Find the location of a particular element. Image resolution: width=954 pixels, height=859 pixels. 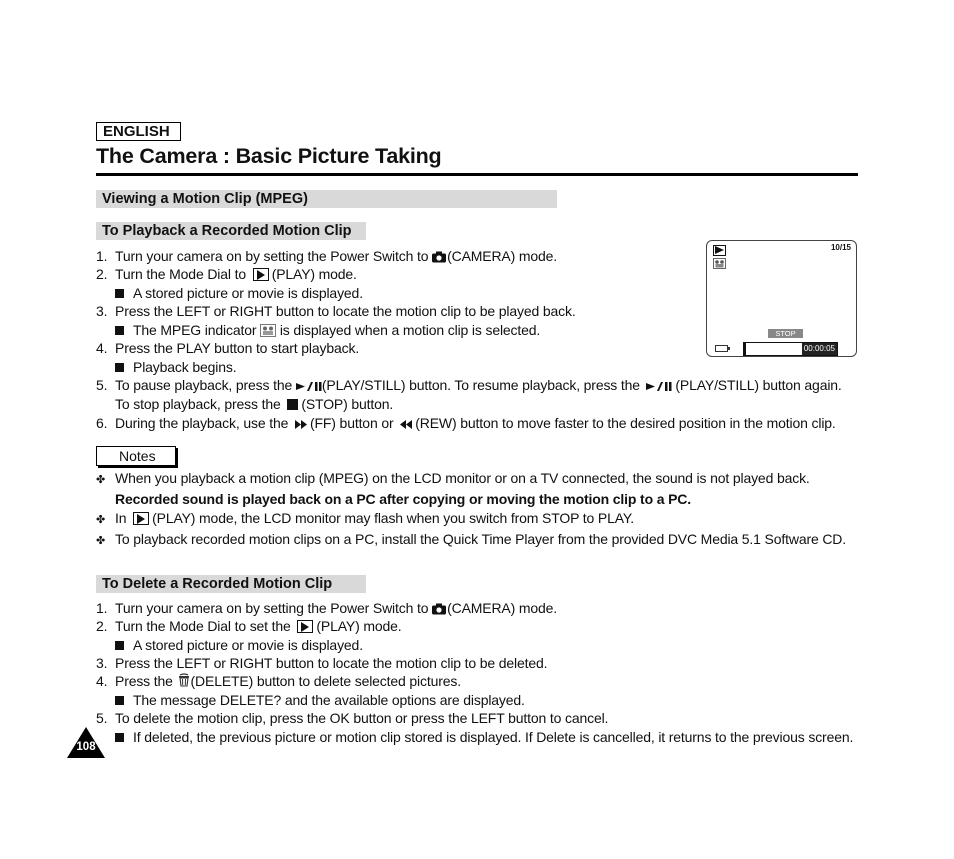

delete-step-2-note: A stored picture or movie is displayed. is located at coordinates (474, 645).